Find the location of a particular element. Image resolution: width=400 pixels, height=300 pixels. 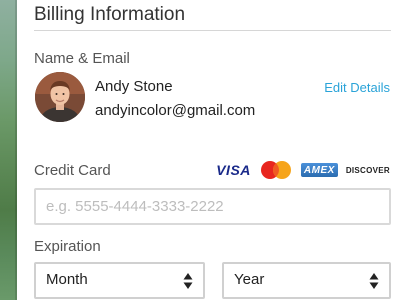

year-select: Year is located at coordinates (306, 280).